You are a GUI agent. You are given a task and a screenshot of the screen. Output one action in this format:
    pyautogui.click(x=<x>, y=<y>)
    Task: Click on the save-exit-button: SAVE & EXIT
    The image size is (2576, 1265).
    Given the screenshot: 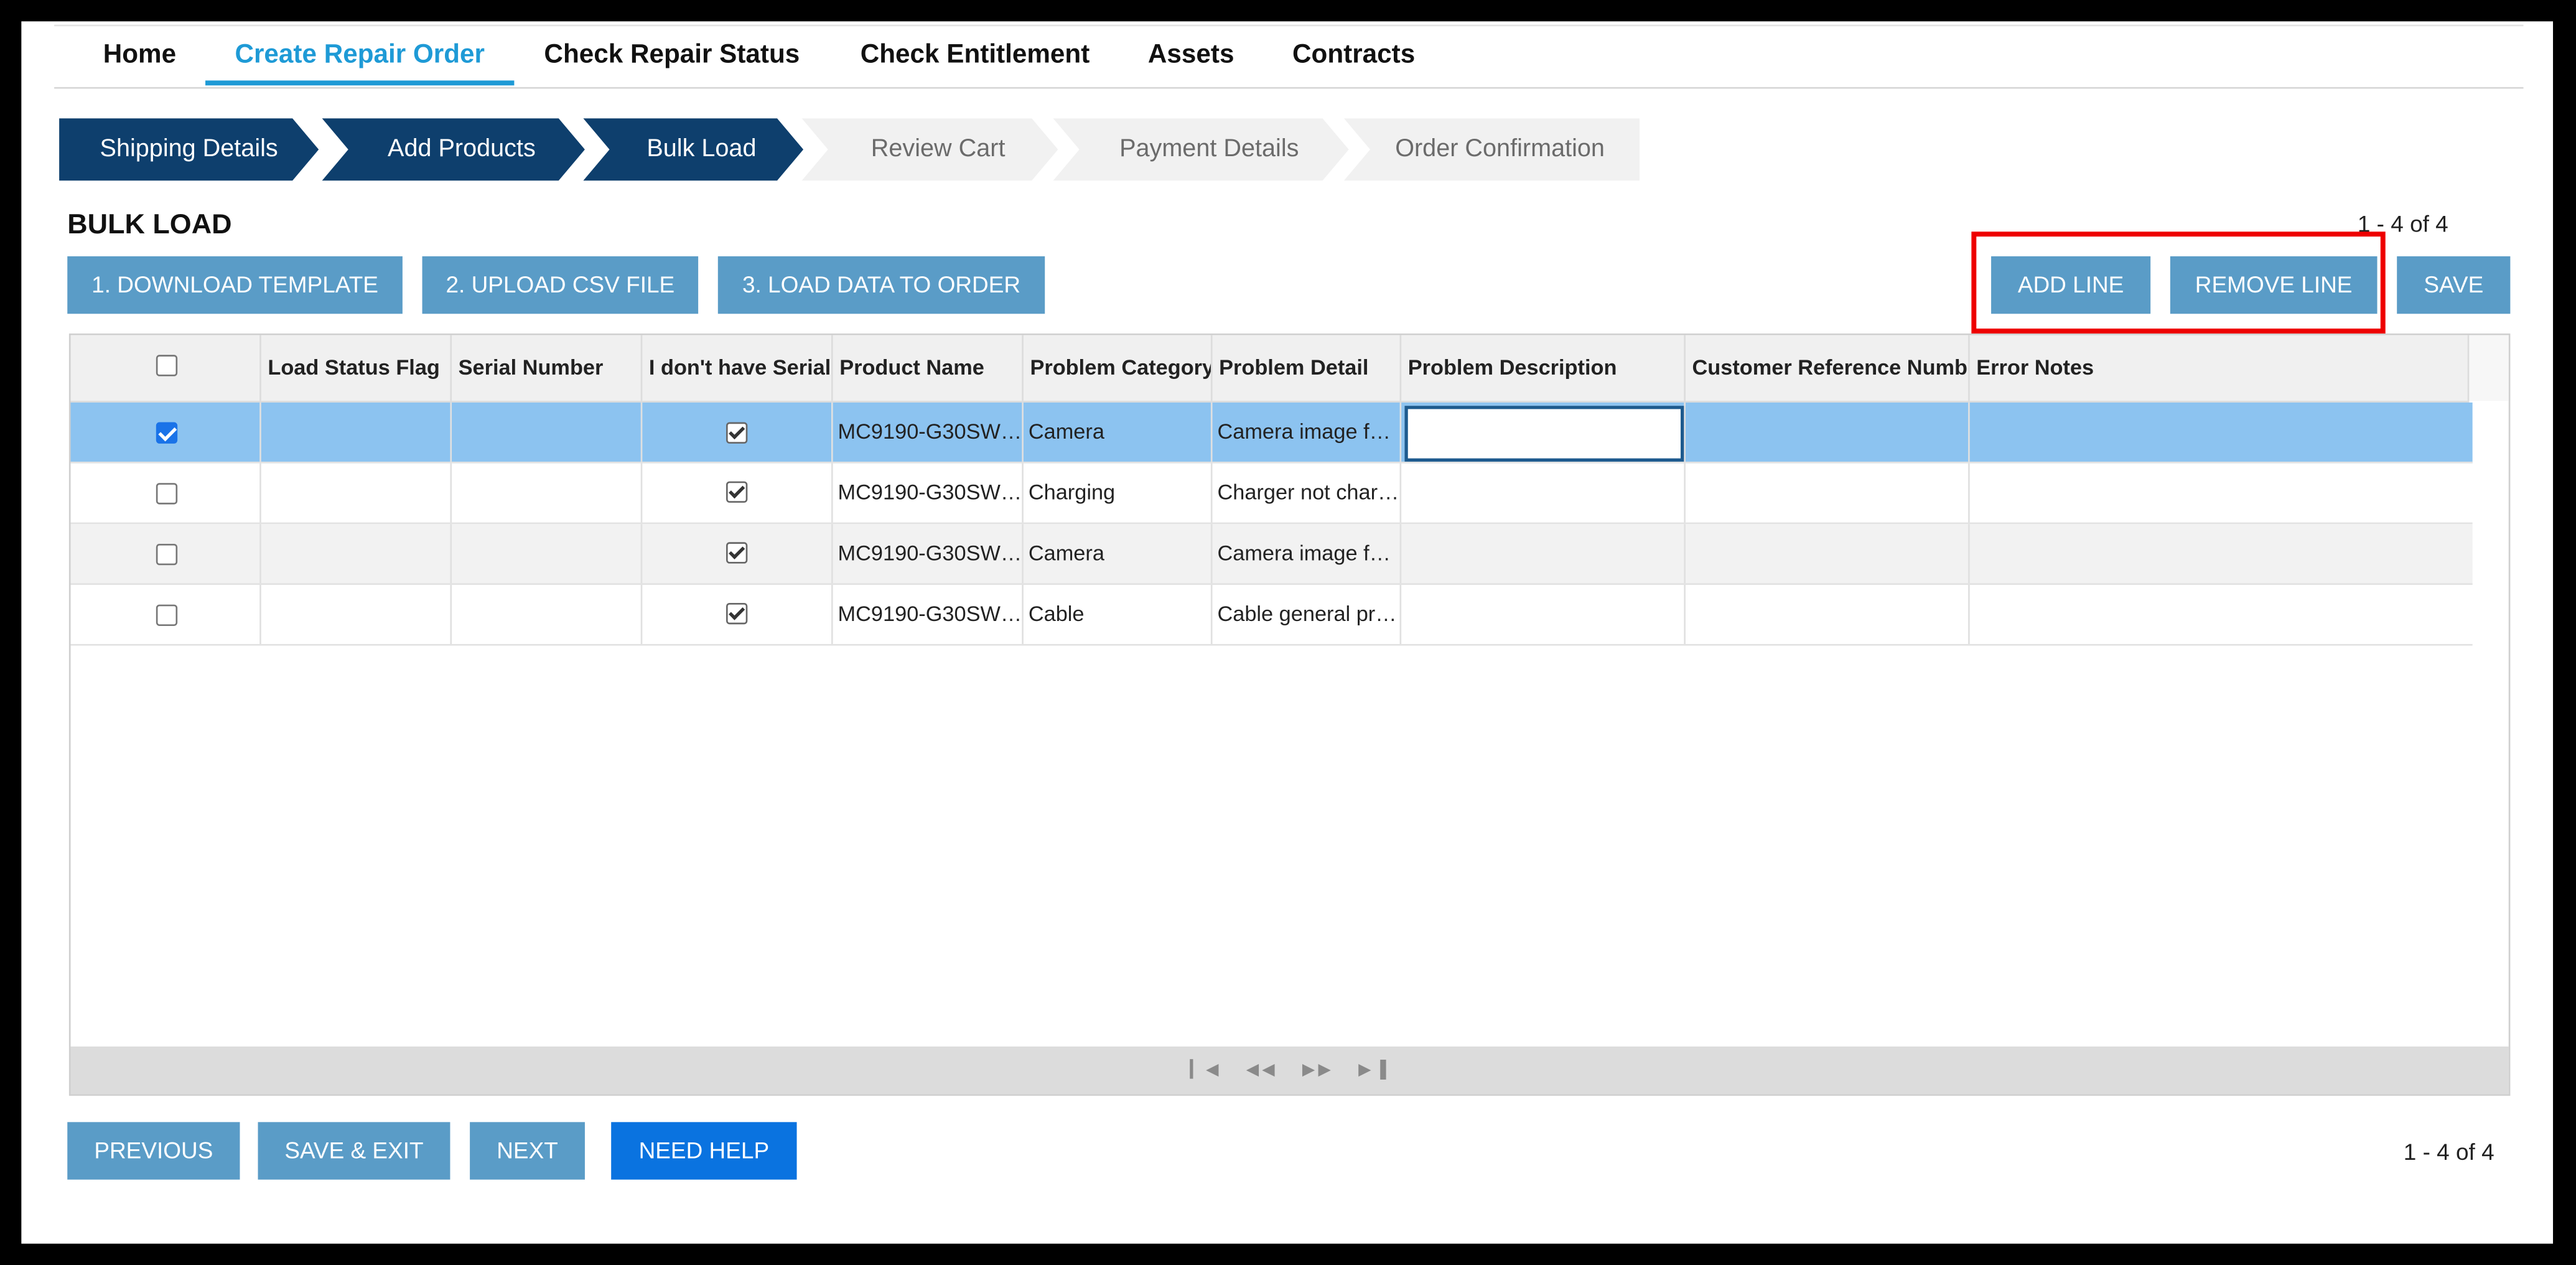 What is the action you would take?
    pyautogui.click(x=354, y=1151)
    